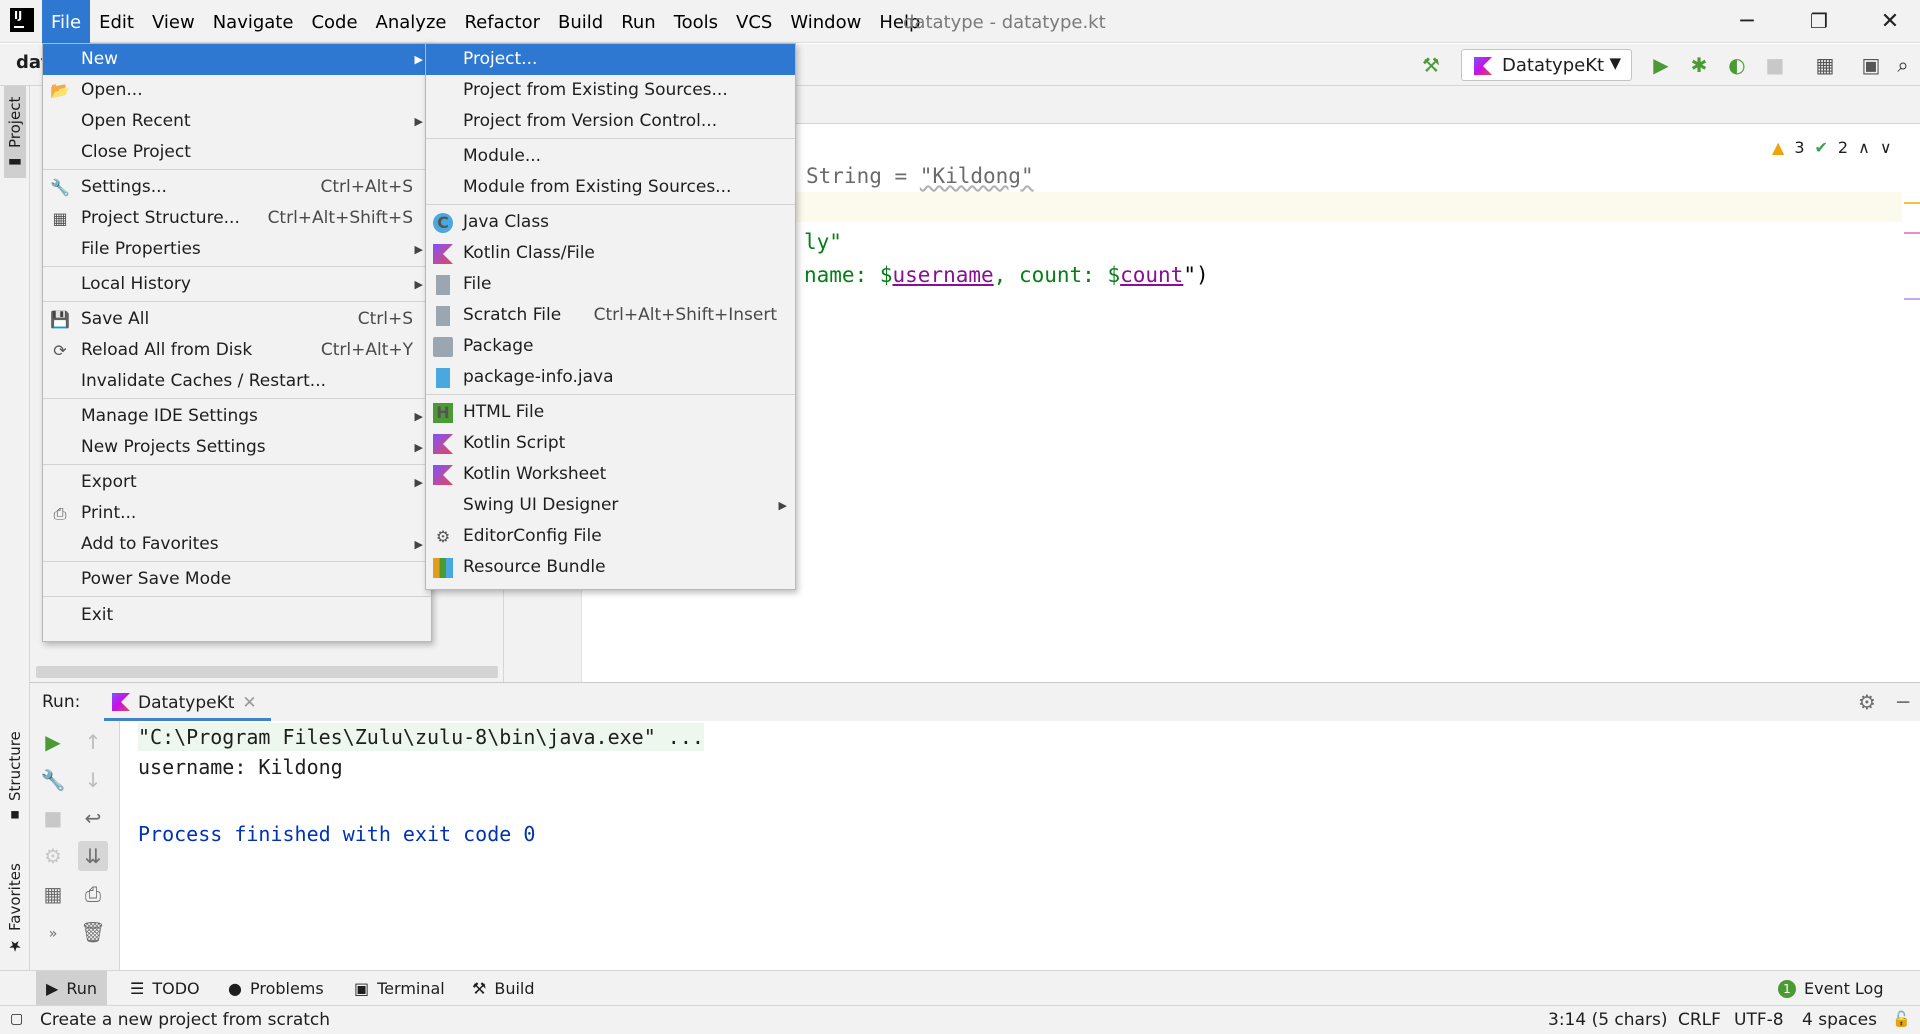  Describe the element at coordinates (1903, 65) in the screenshot. I see `search-icon: ⌕` at that location.